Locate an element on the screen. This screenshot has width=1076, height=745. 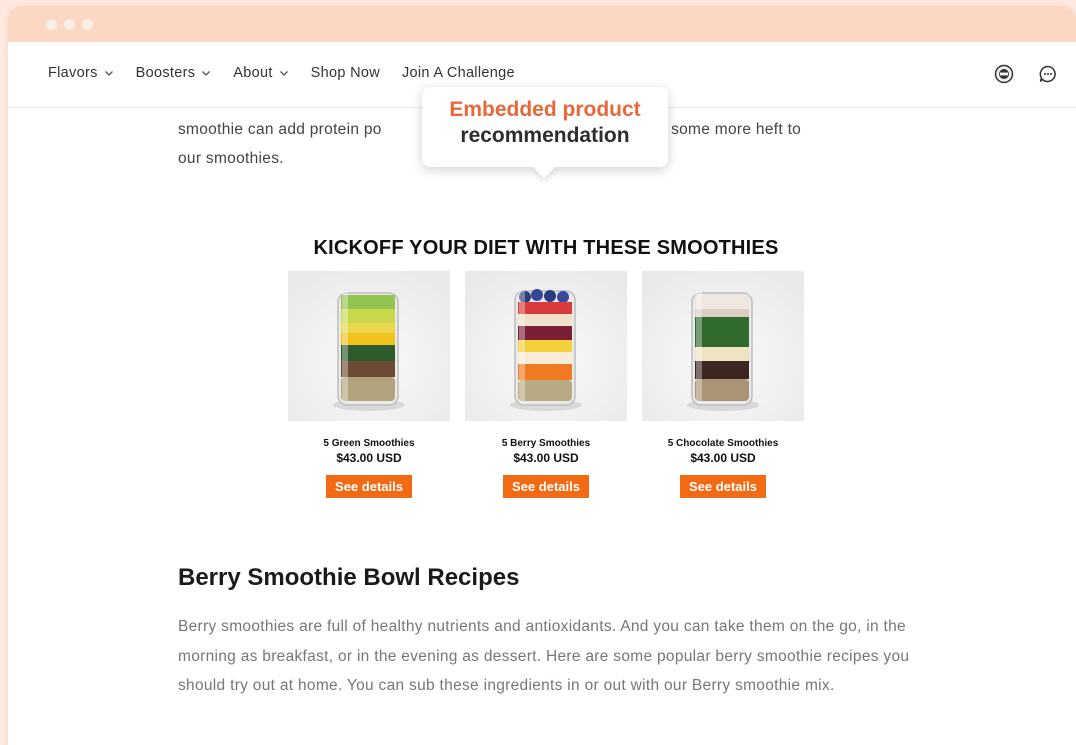
badge-icon is located at coordinates (1004, 74).